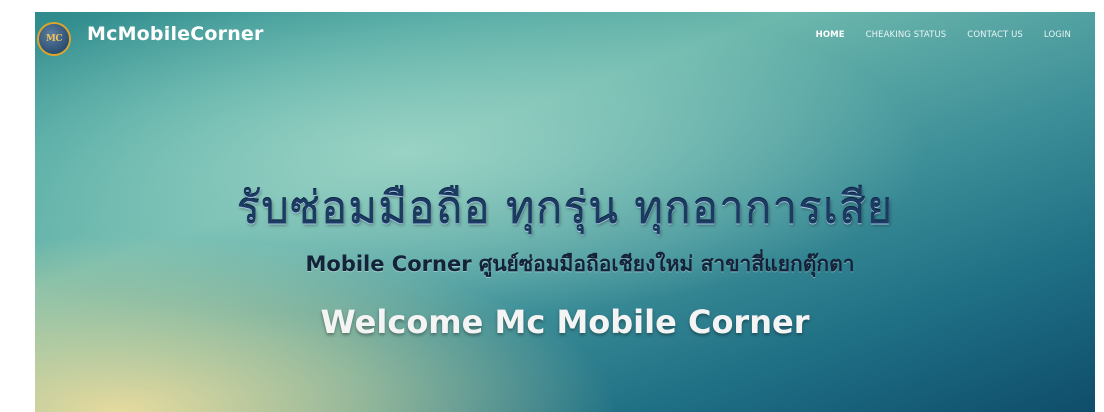  Describe the element at coordinates (906, 35) in the screenshot. I see `nav-item-checking-status: CHEAKING STATUS` at that location.